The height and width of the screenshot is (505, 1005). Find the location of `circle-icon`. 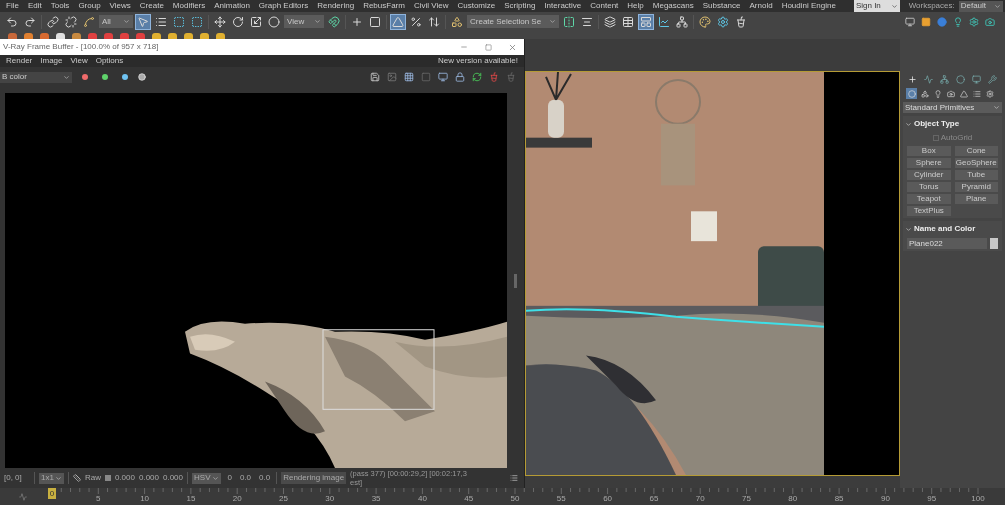

circle-icon is located at coordinates (274, 21).